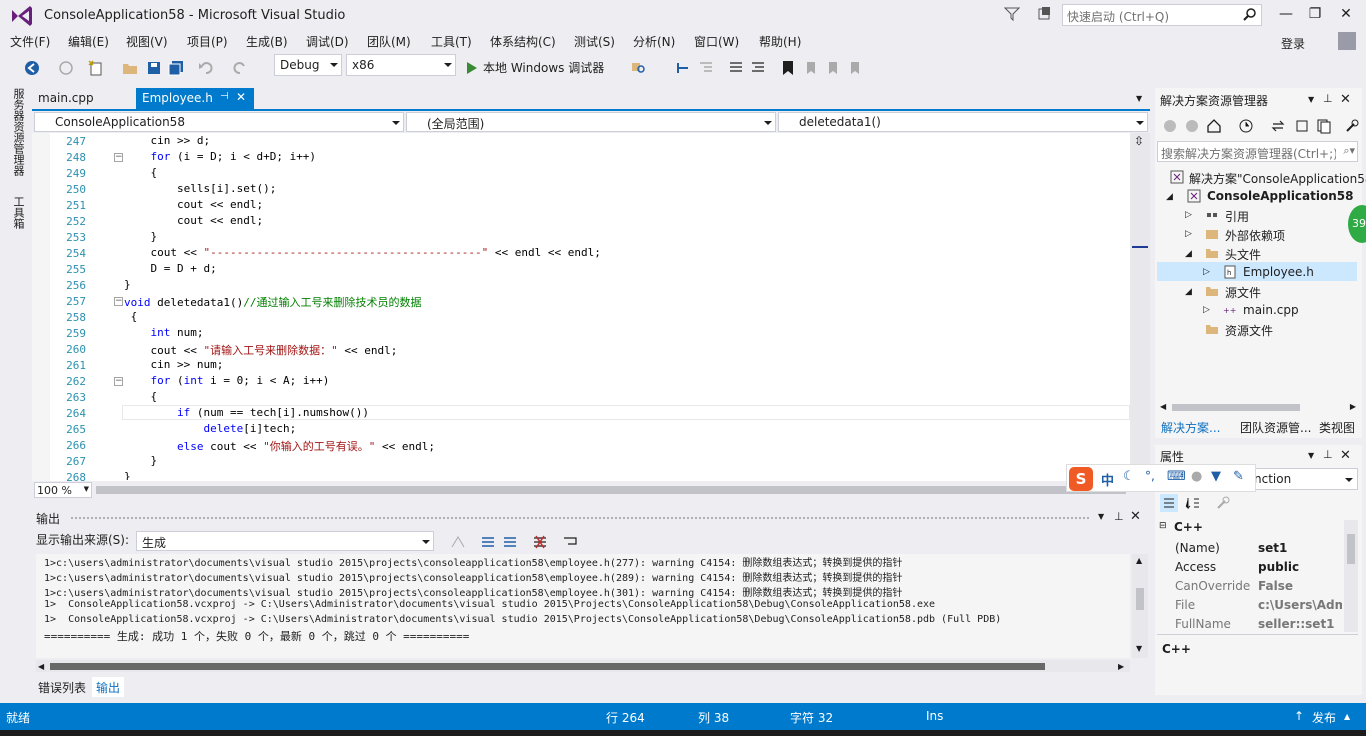 The width and height of the screenshot is (1366, 736). What do you see at coordinates (1139, 648) in the screenshot?
I see `scroll-down-icon: ▼` at bounding box center [1139, 648].